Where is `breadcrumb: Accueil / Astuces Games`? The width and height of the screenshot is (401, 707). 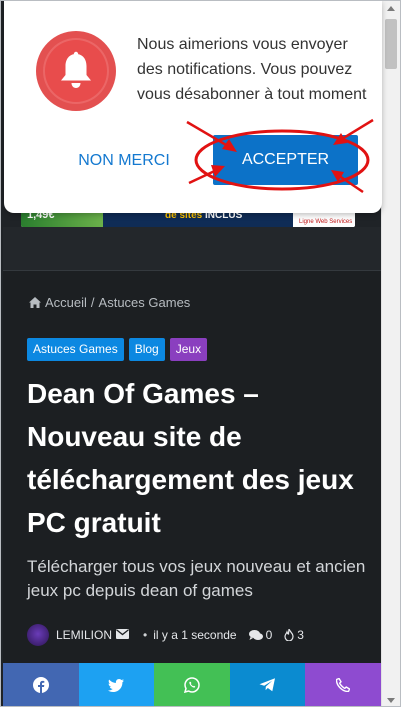
breadcrumb: Accueil / Astuces Games is located at coordinates (109, 302).